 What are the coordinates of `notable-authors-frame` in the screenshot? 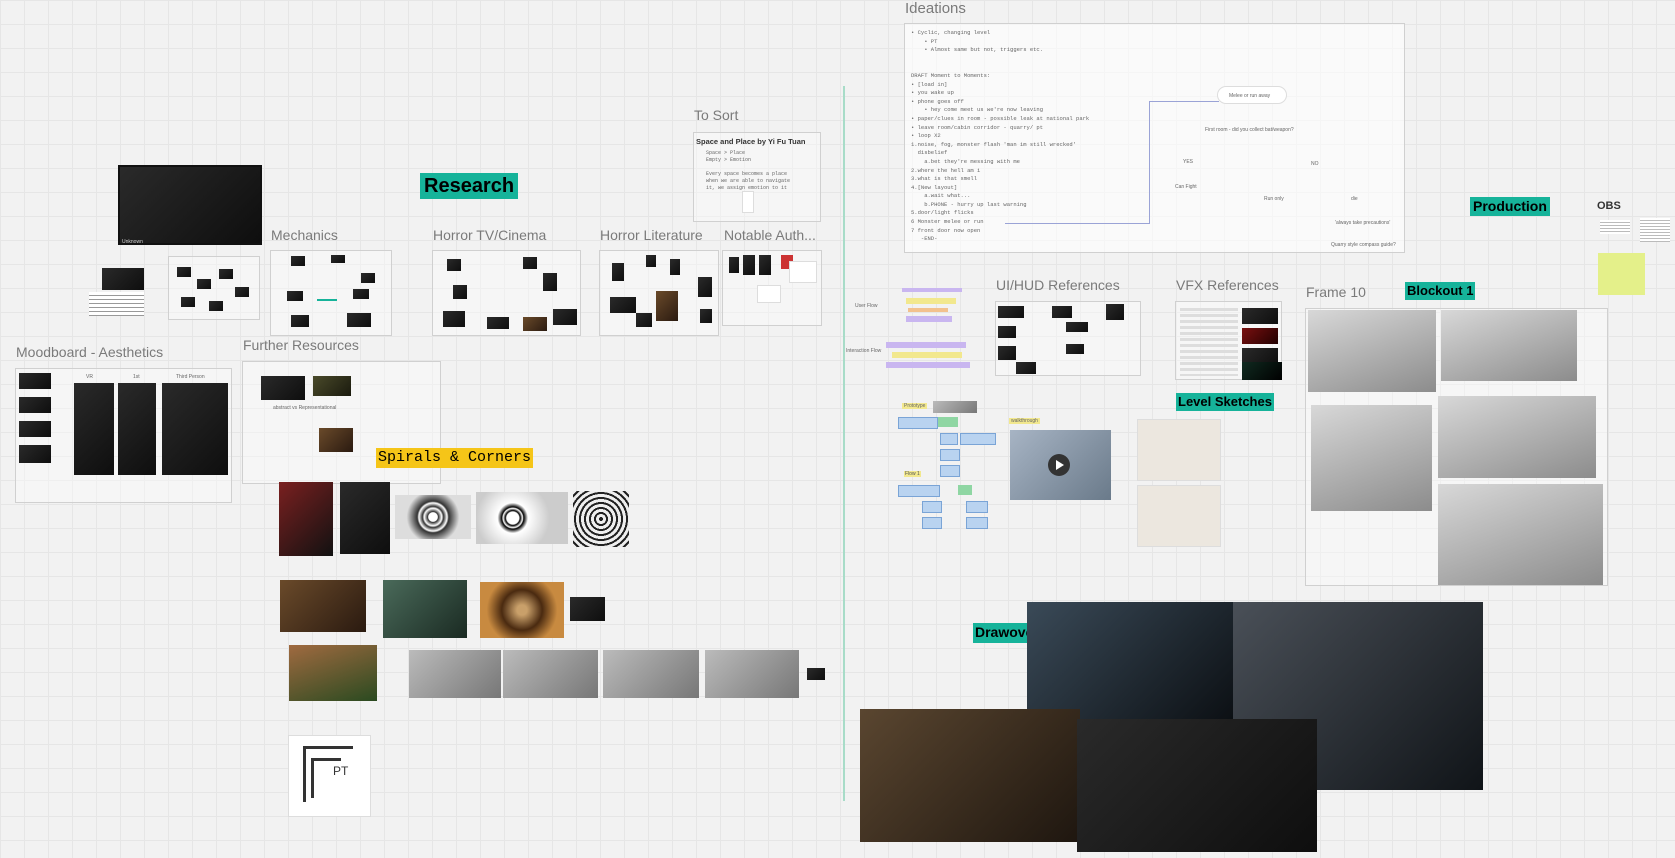 It's located at (772, 288).